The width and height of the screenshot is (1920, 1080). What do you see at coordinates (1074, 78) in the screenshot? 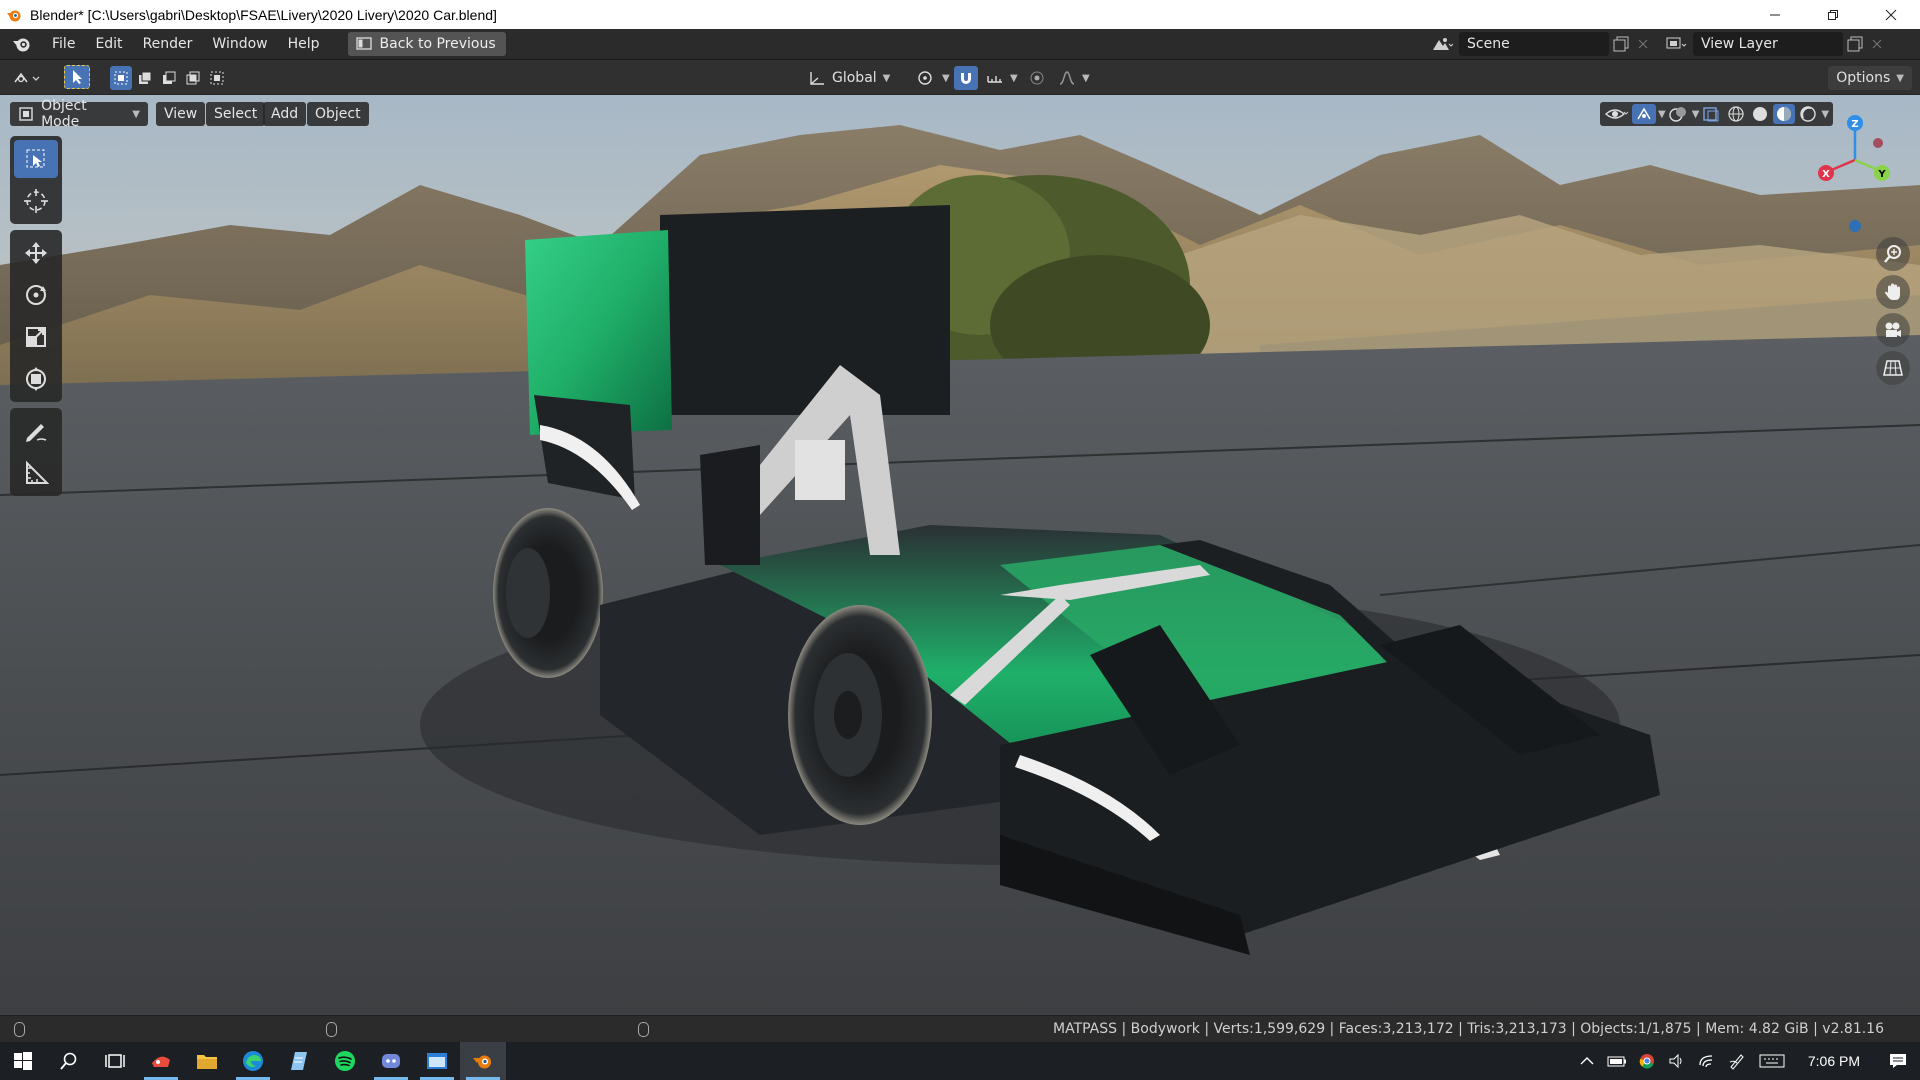
I see `proportional-falloff-dropdown: ▼` at bounding box center [1074, 78].